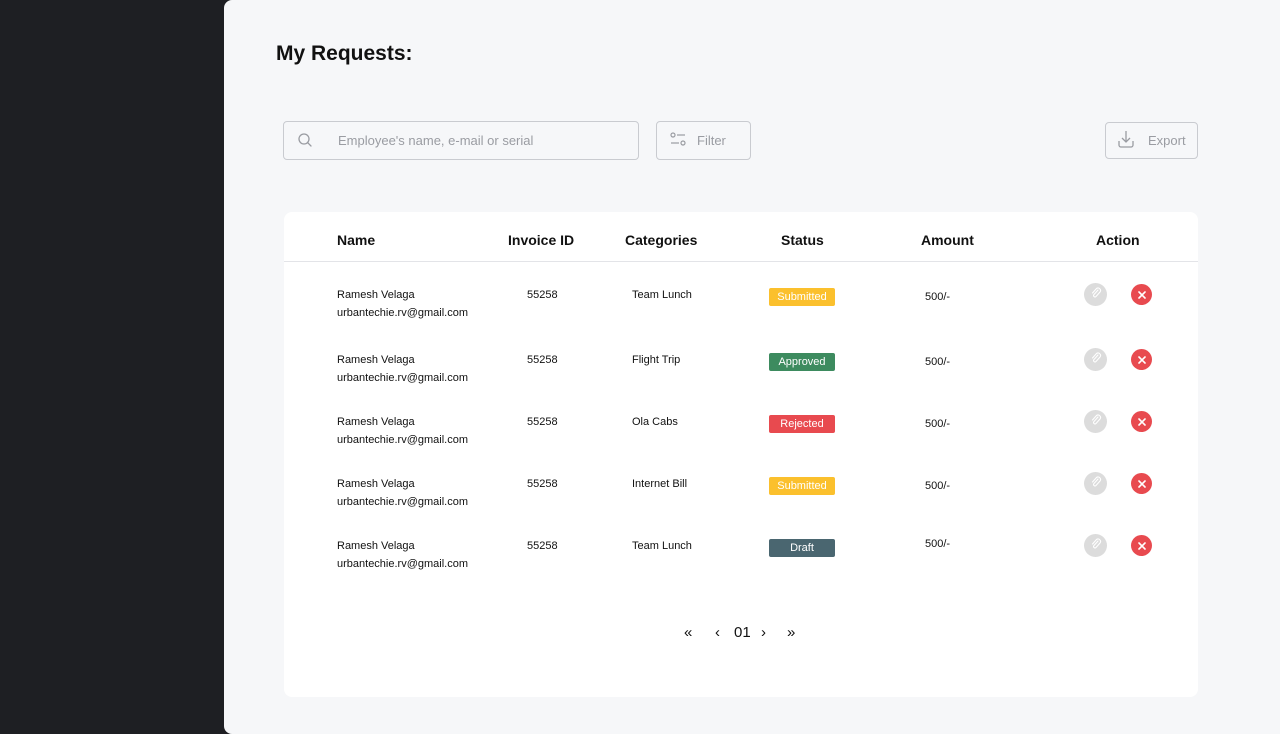  What do you see at coordinates (688, 632) in the screenshot?
I see `first-page-button: «` at bounding box center [688, 632].